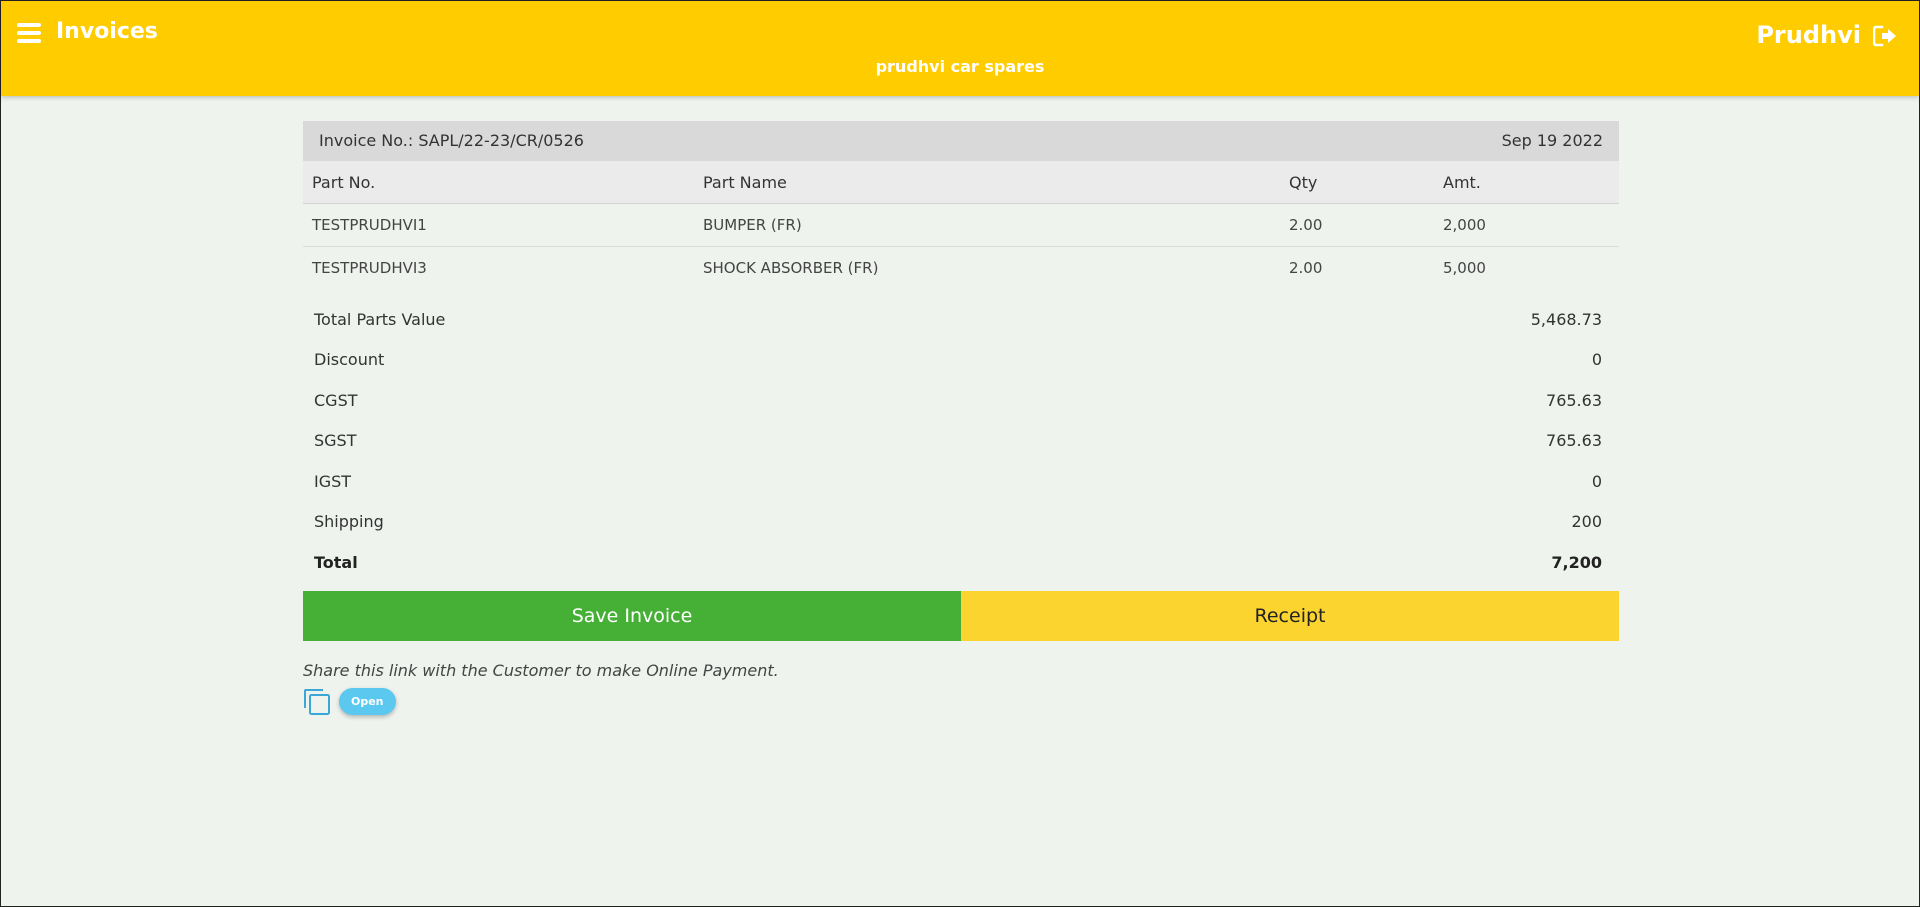 This screenshot has width=1920, height=907. I want to click on table-row: TESTPRUDHVI1 BUMPER (FR) 2.00 2,000, so click(961, 225).